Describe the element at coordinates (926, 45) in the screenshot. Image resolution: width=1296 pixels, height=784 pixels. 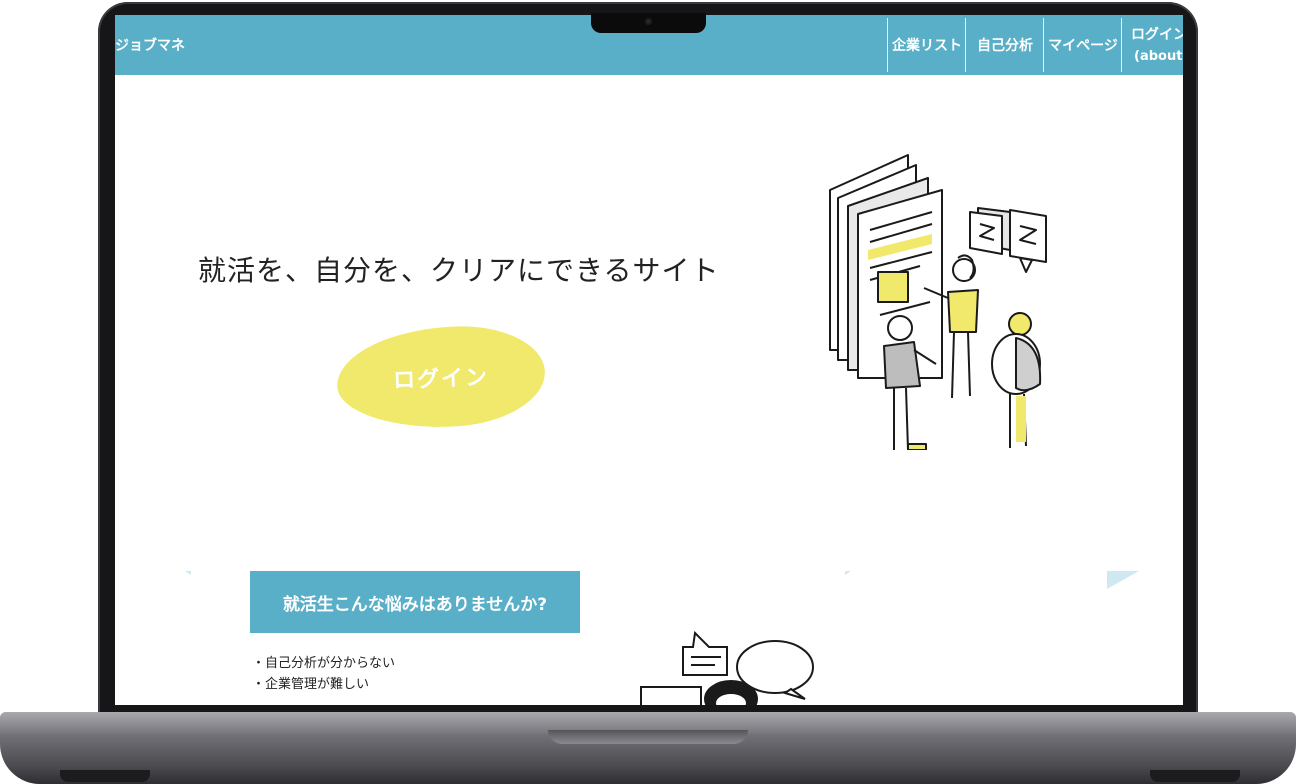
I see `nav-company-list: 企業リスト` at that location.